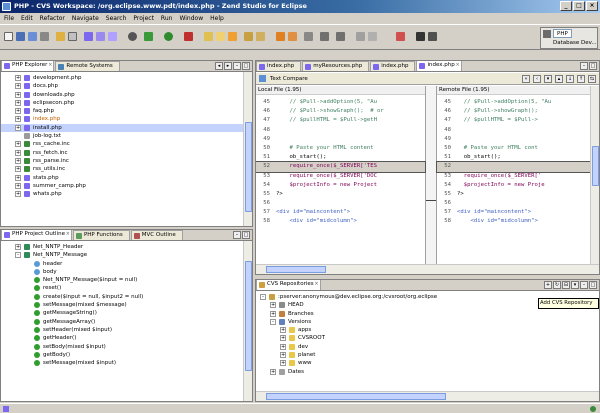 The image size is (600, 413). What do you see at coordinates (122, 144) in the screenshot?
I see `explorer-item: + rss_cache.inc` at bounding box center [122, 144].